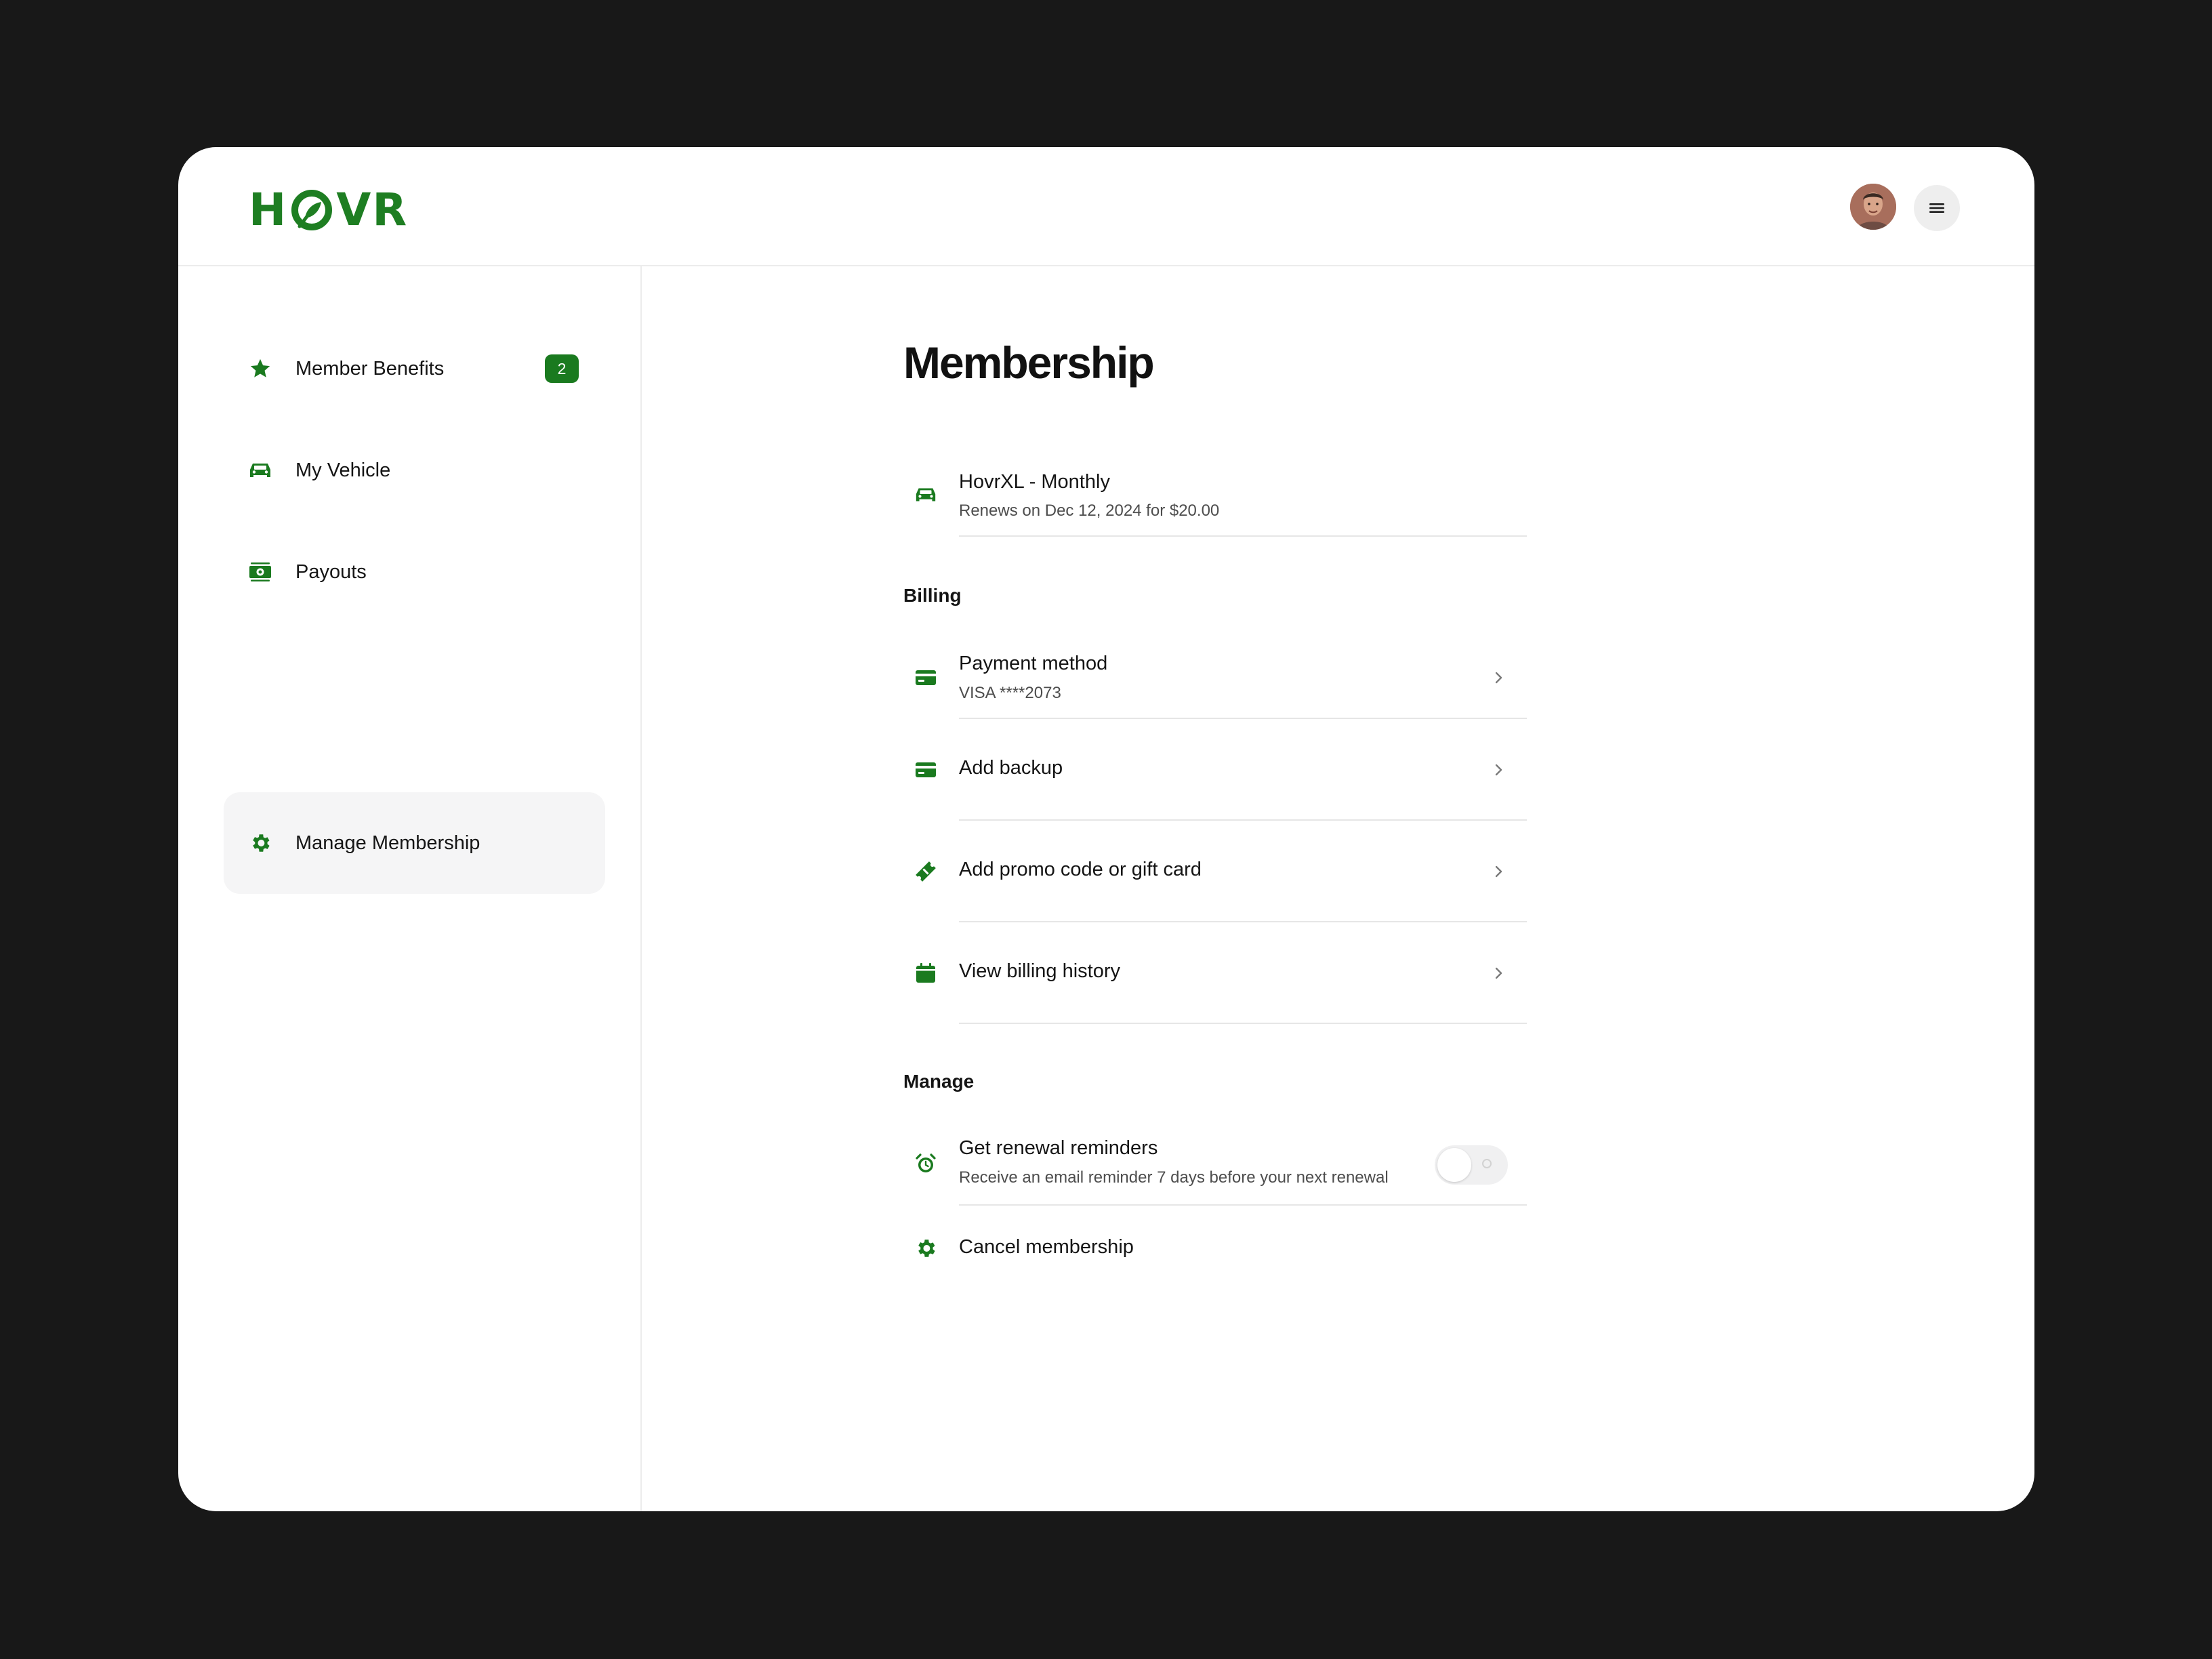 The image size is (2212, 1659). I want to click on alarm-clock-icon, so click(925, 1163).